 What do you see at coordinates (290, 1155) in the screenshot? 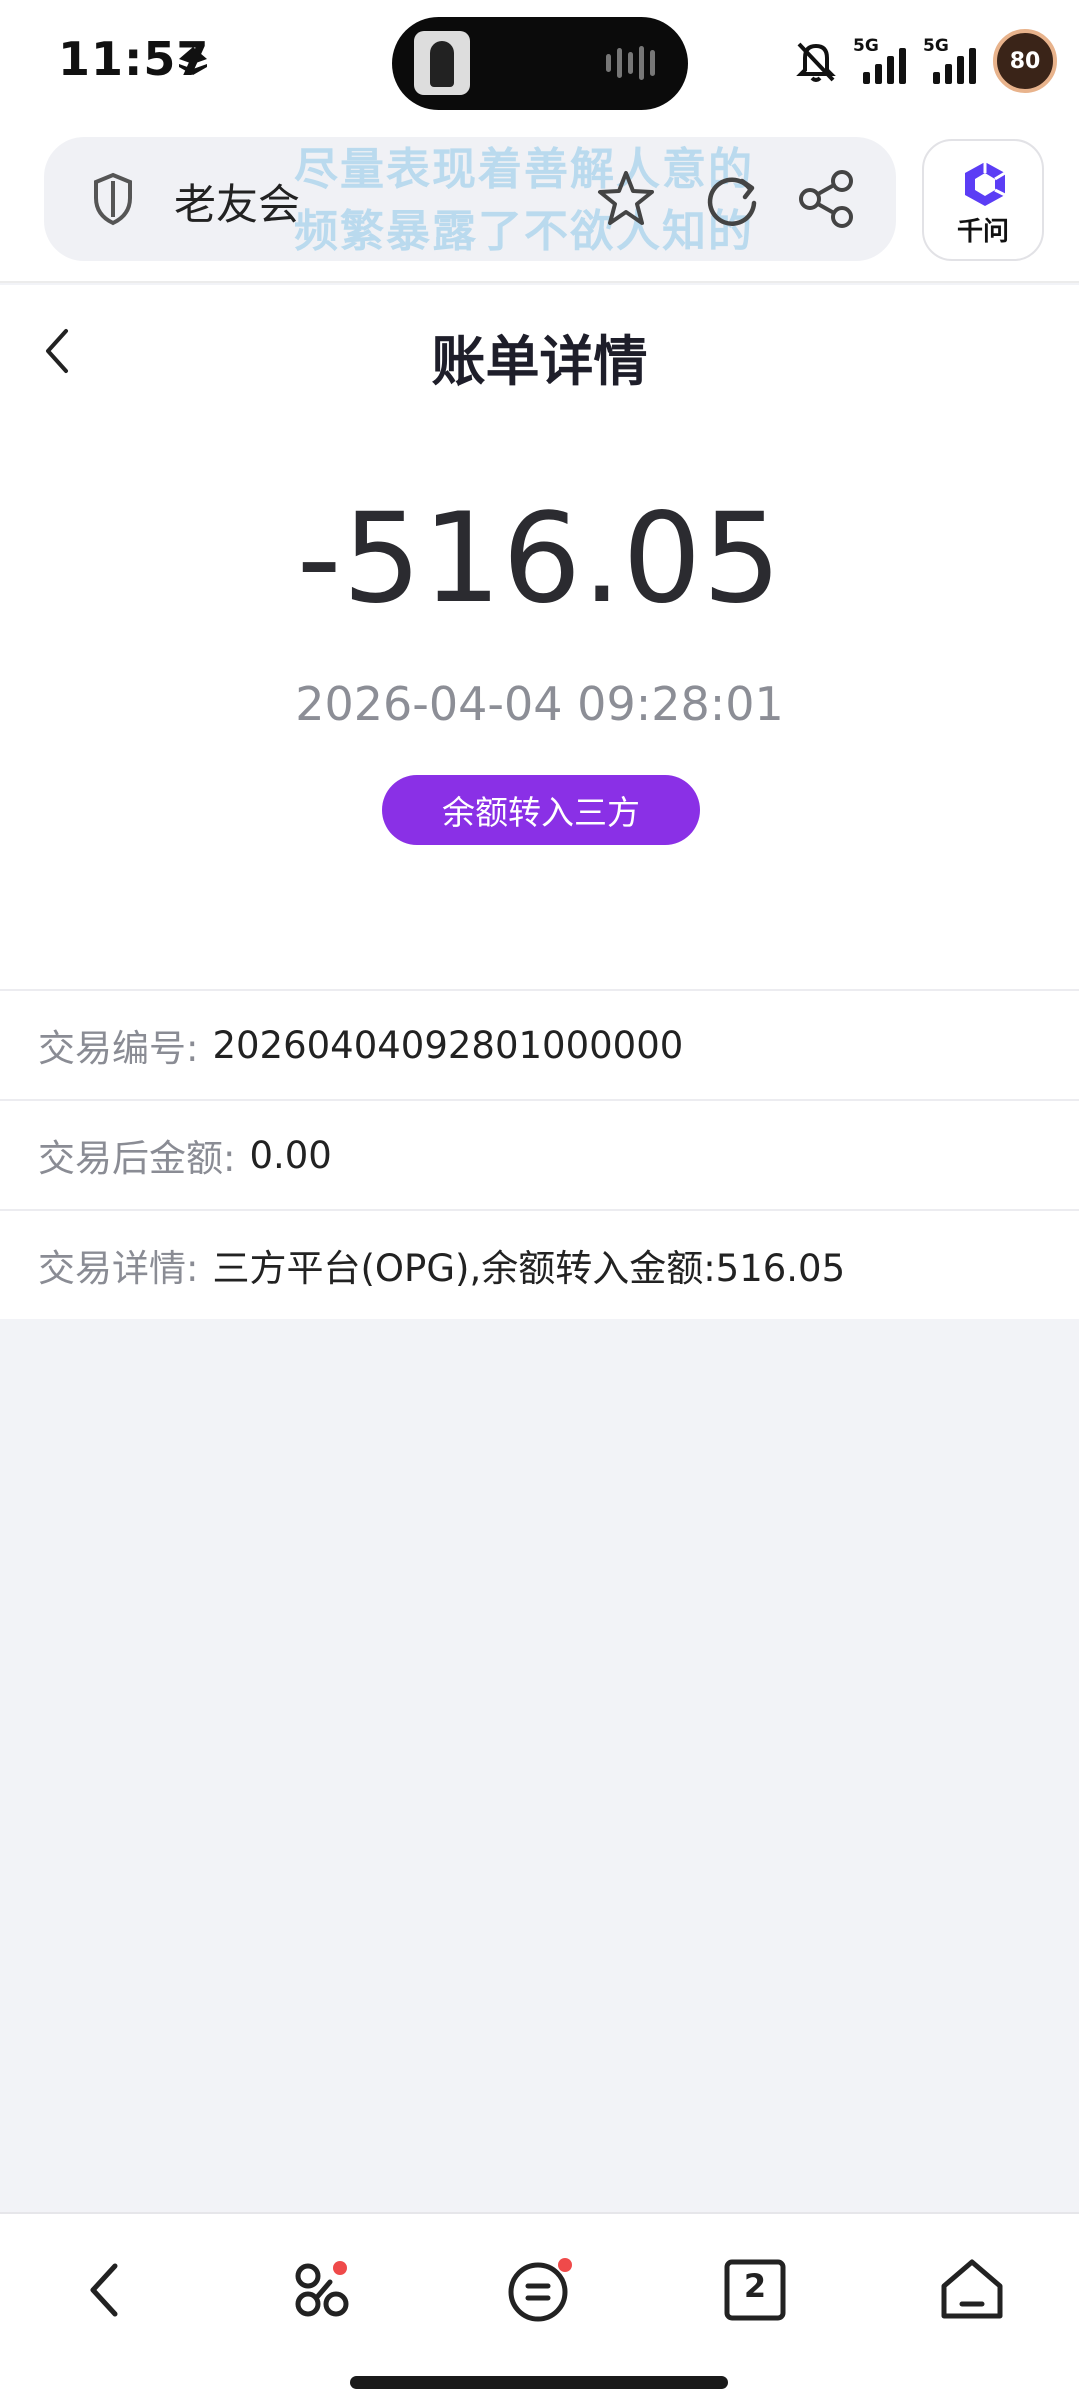
I see `detail-value: 0.00` at bounding box center [290, 1155].